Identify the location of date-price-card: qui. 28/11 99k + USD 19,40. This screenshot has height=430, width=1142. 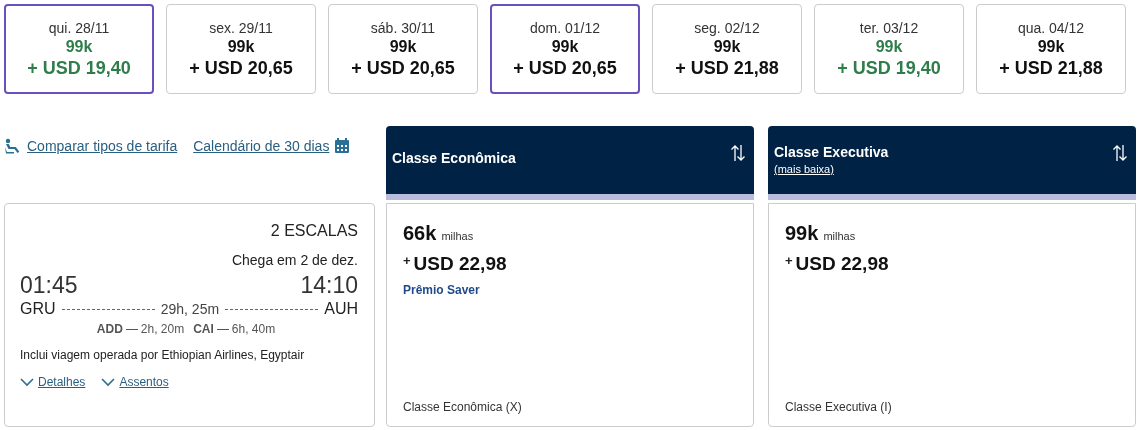
(79, 49).